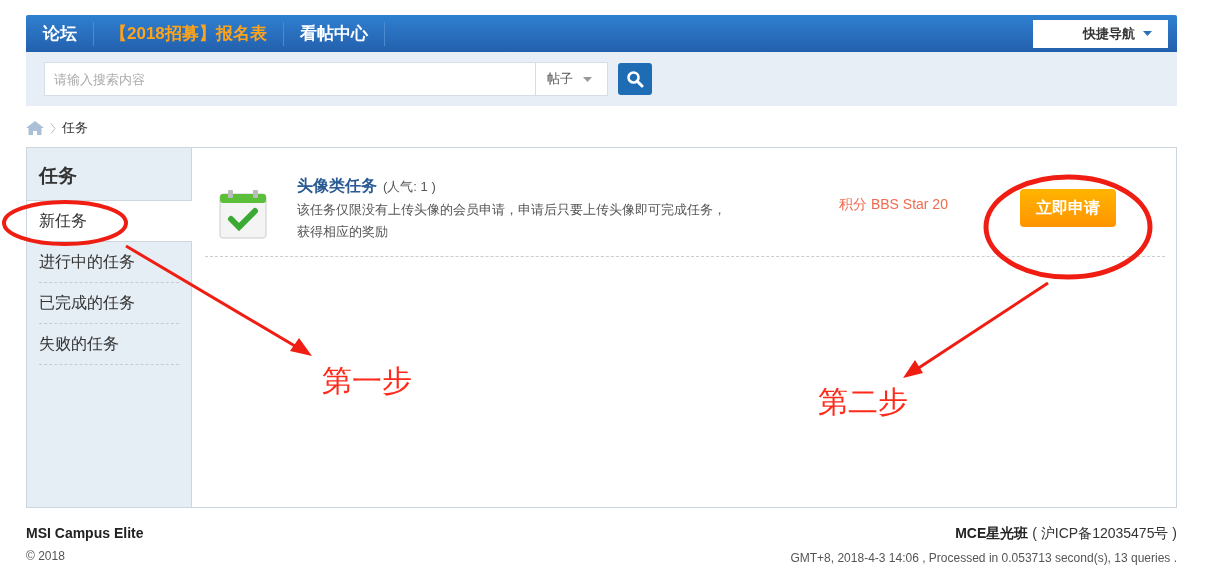  What do you see at coordinates (109, 221) in the screenshot?
I see `sidebar-item: 新任务` at bounding box center [109, 221].